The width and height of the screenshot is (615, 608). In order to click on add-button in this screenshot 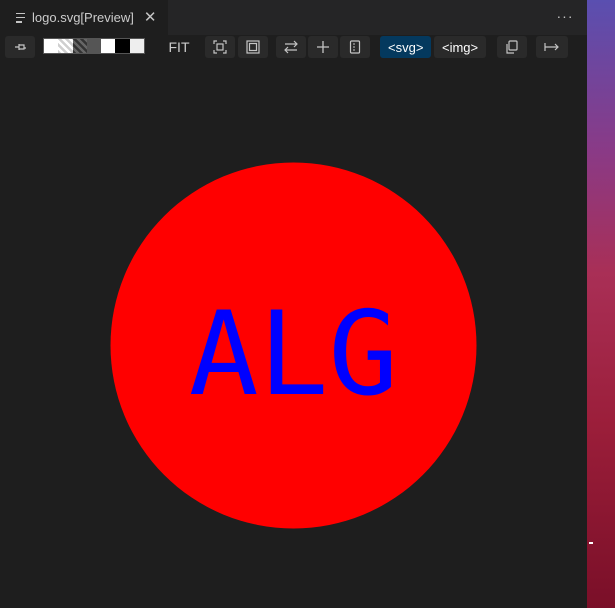, I will do `click(323, 47)`.